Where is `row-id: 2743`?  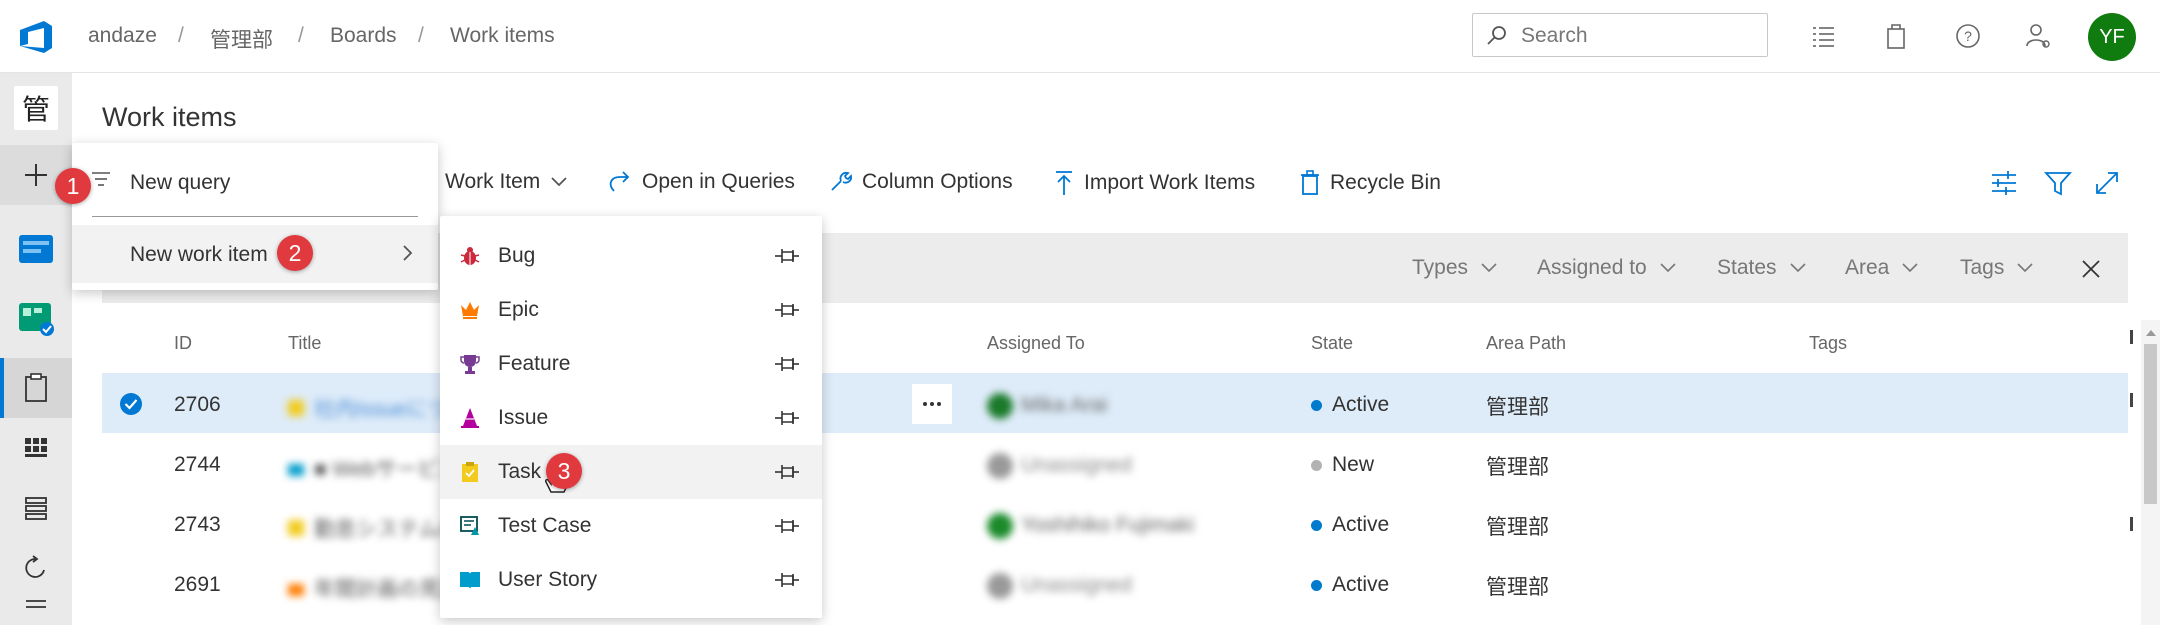
row-id: 2743 is located at coordinates (197, 524).